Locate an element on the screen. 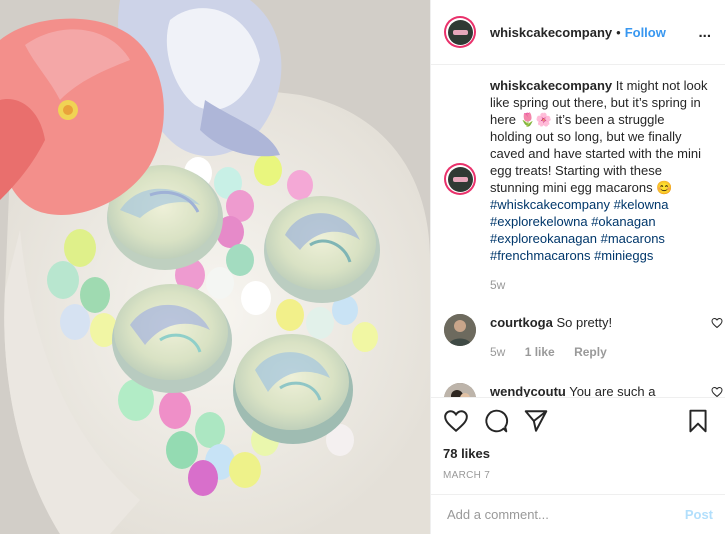 The width and height of the screenshot is (725, 534). comment-time: 5w is located at coordinates (497, 352).